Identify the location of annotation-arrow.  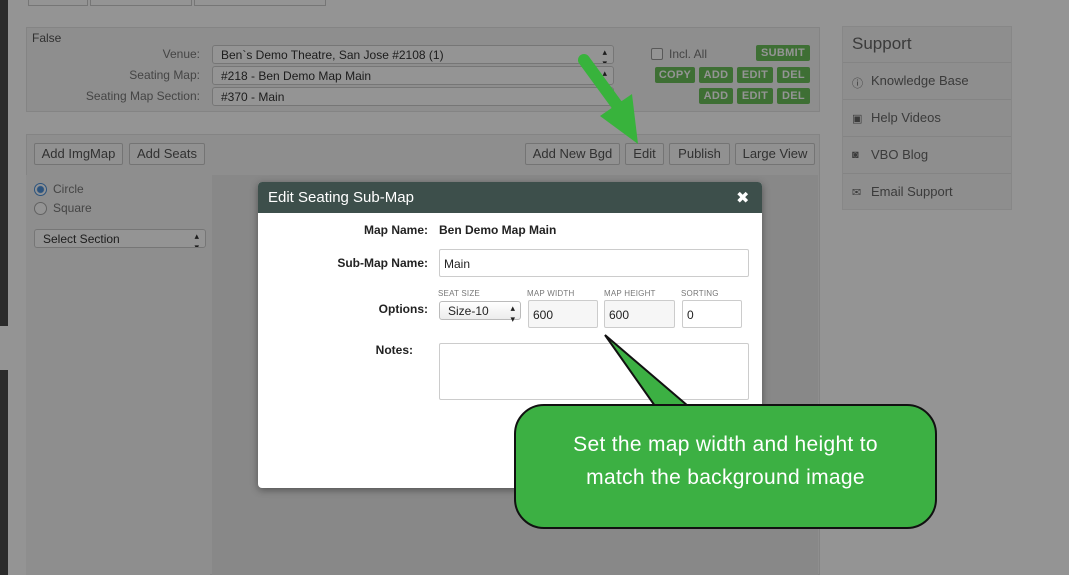
(608, 99).